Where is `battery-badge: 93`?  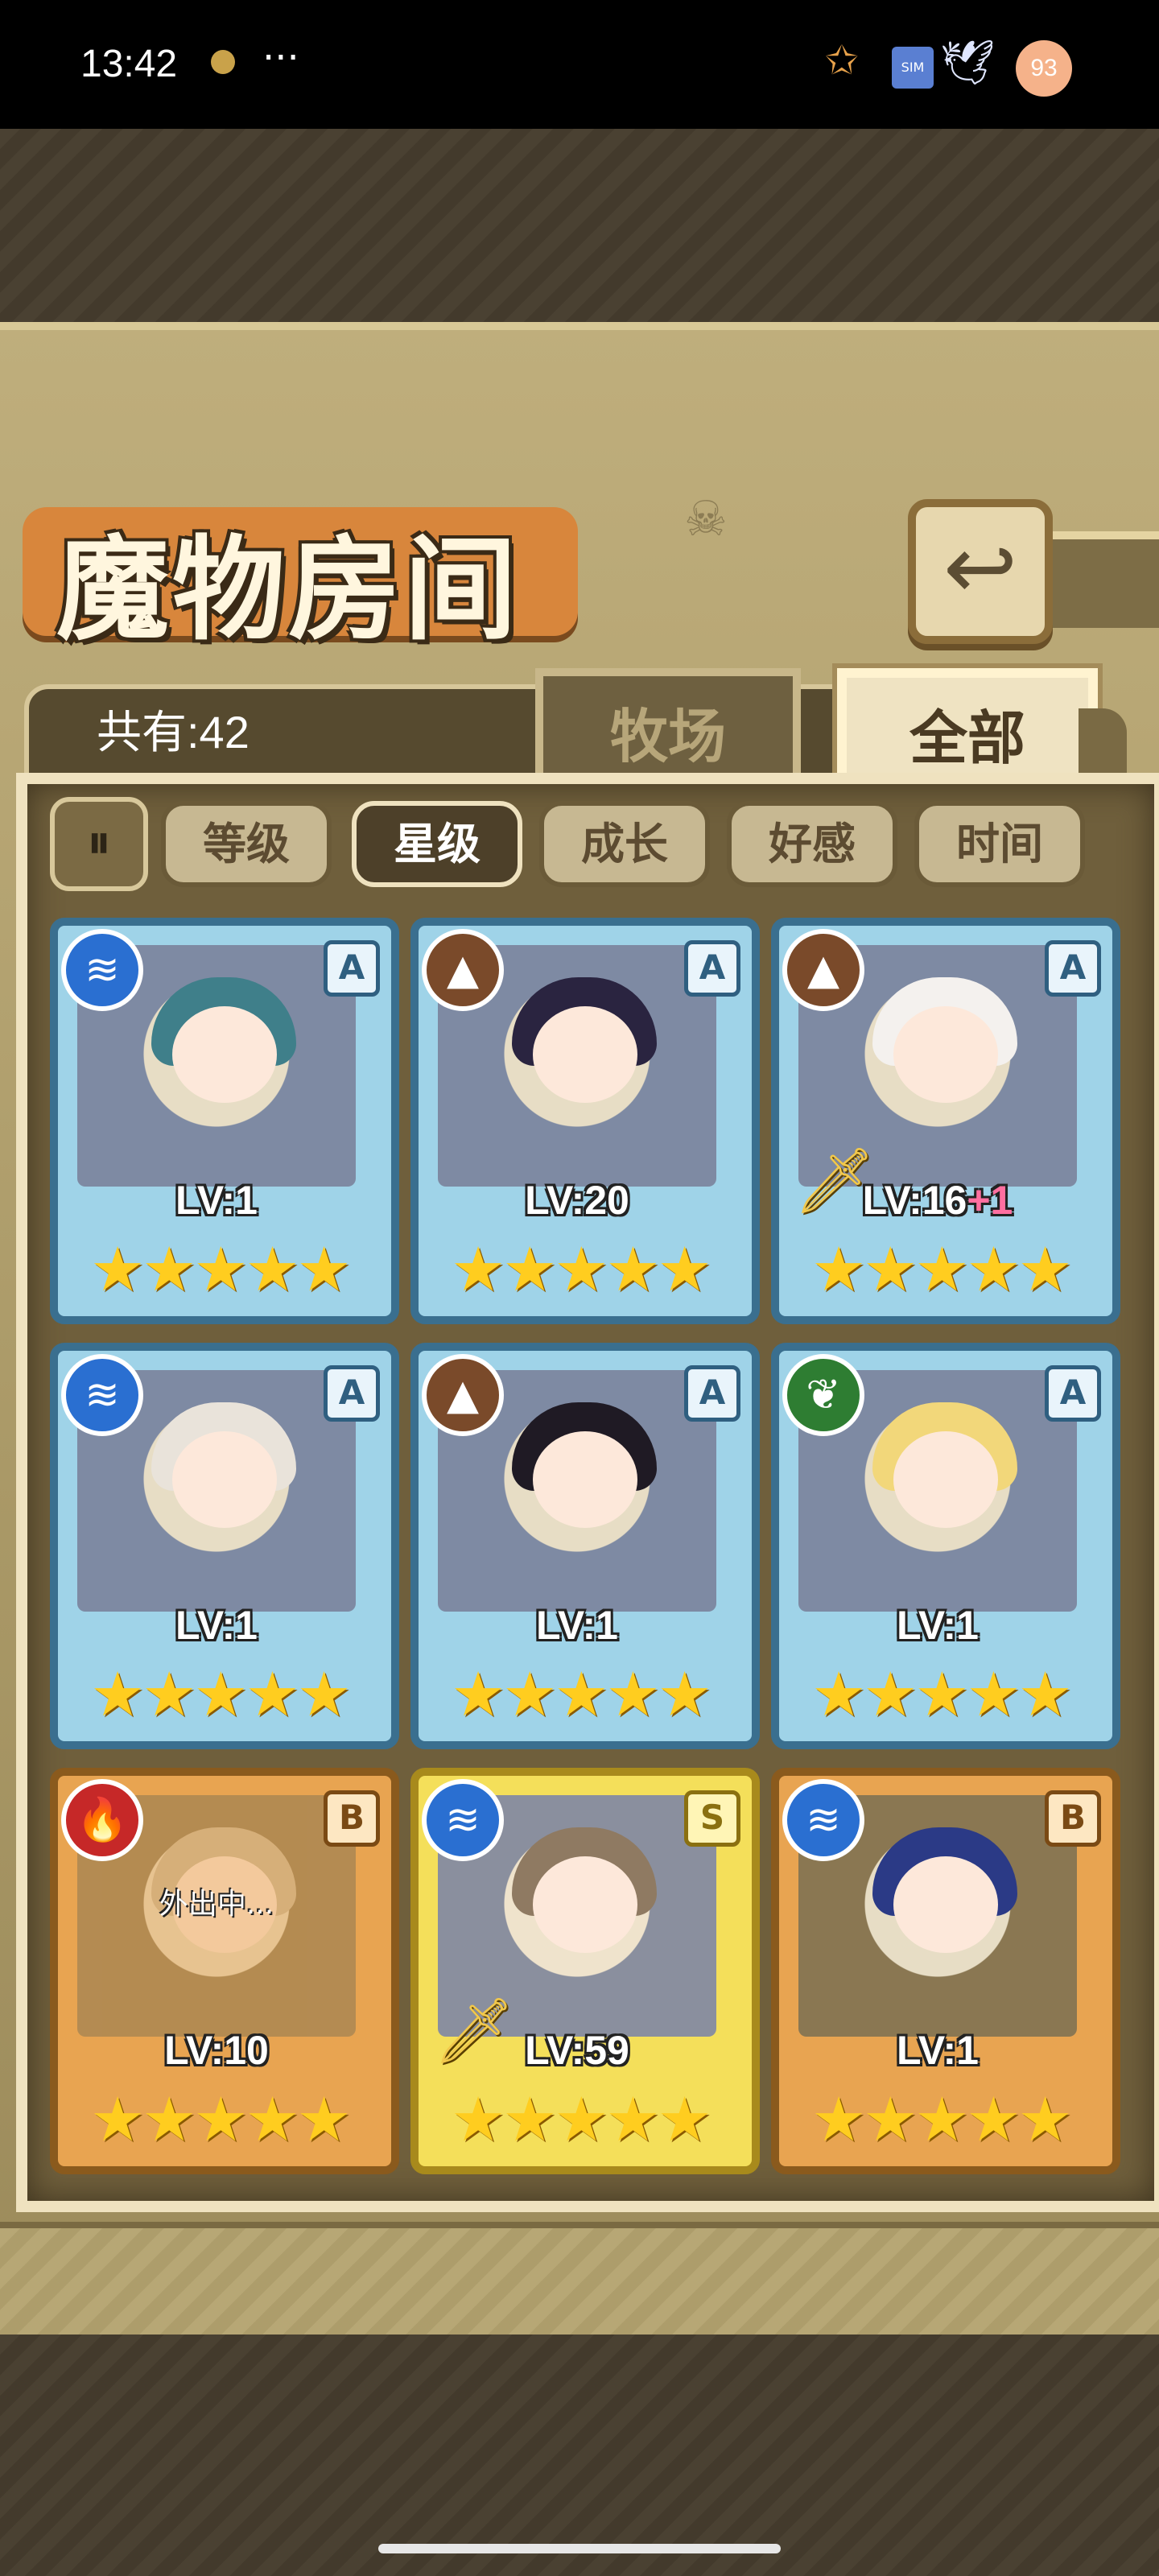 battery-badge: 93 is located at coordinates (1044, 68).